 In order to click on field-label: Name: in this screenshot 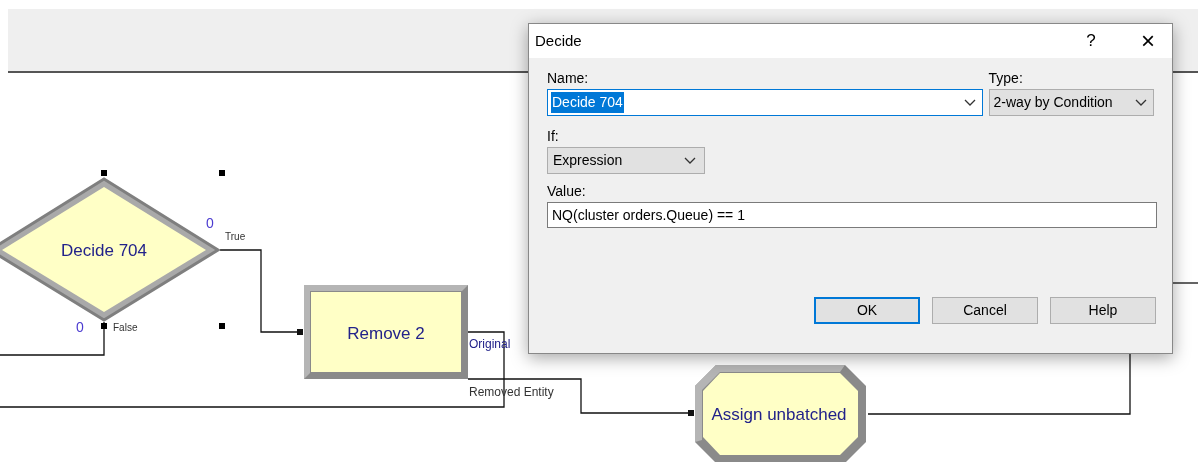, I will do `click(568, 78)`.